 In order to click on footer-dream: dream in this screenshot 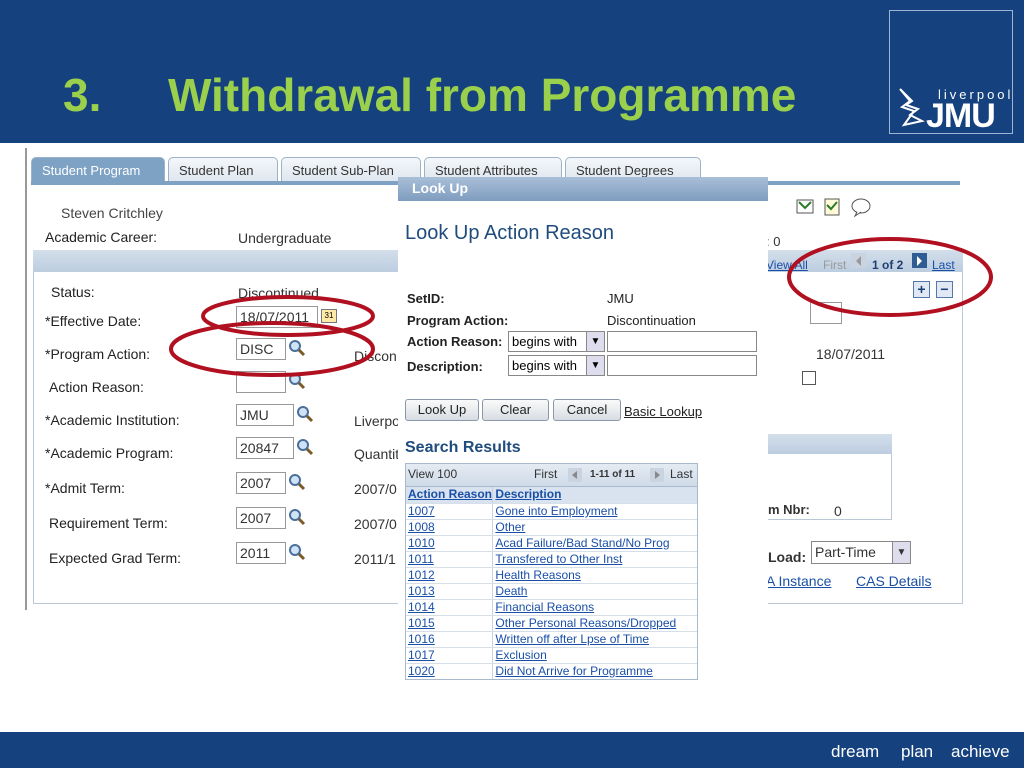, I will do `click(855, 751)`.